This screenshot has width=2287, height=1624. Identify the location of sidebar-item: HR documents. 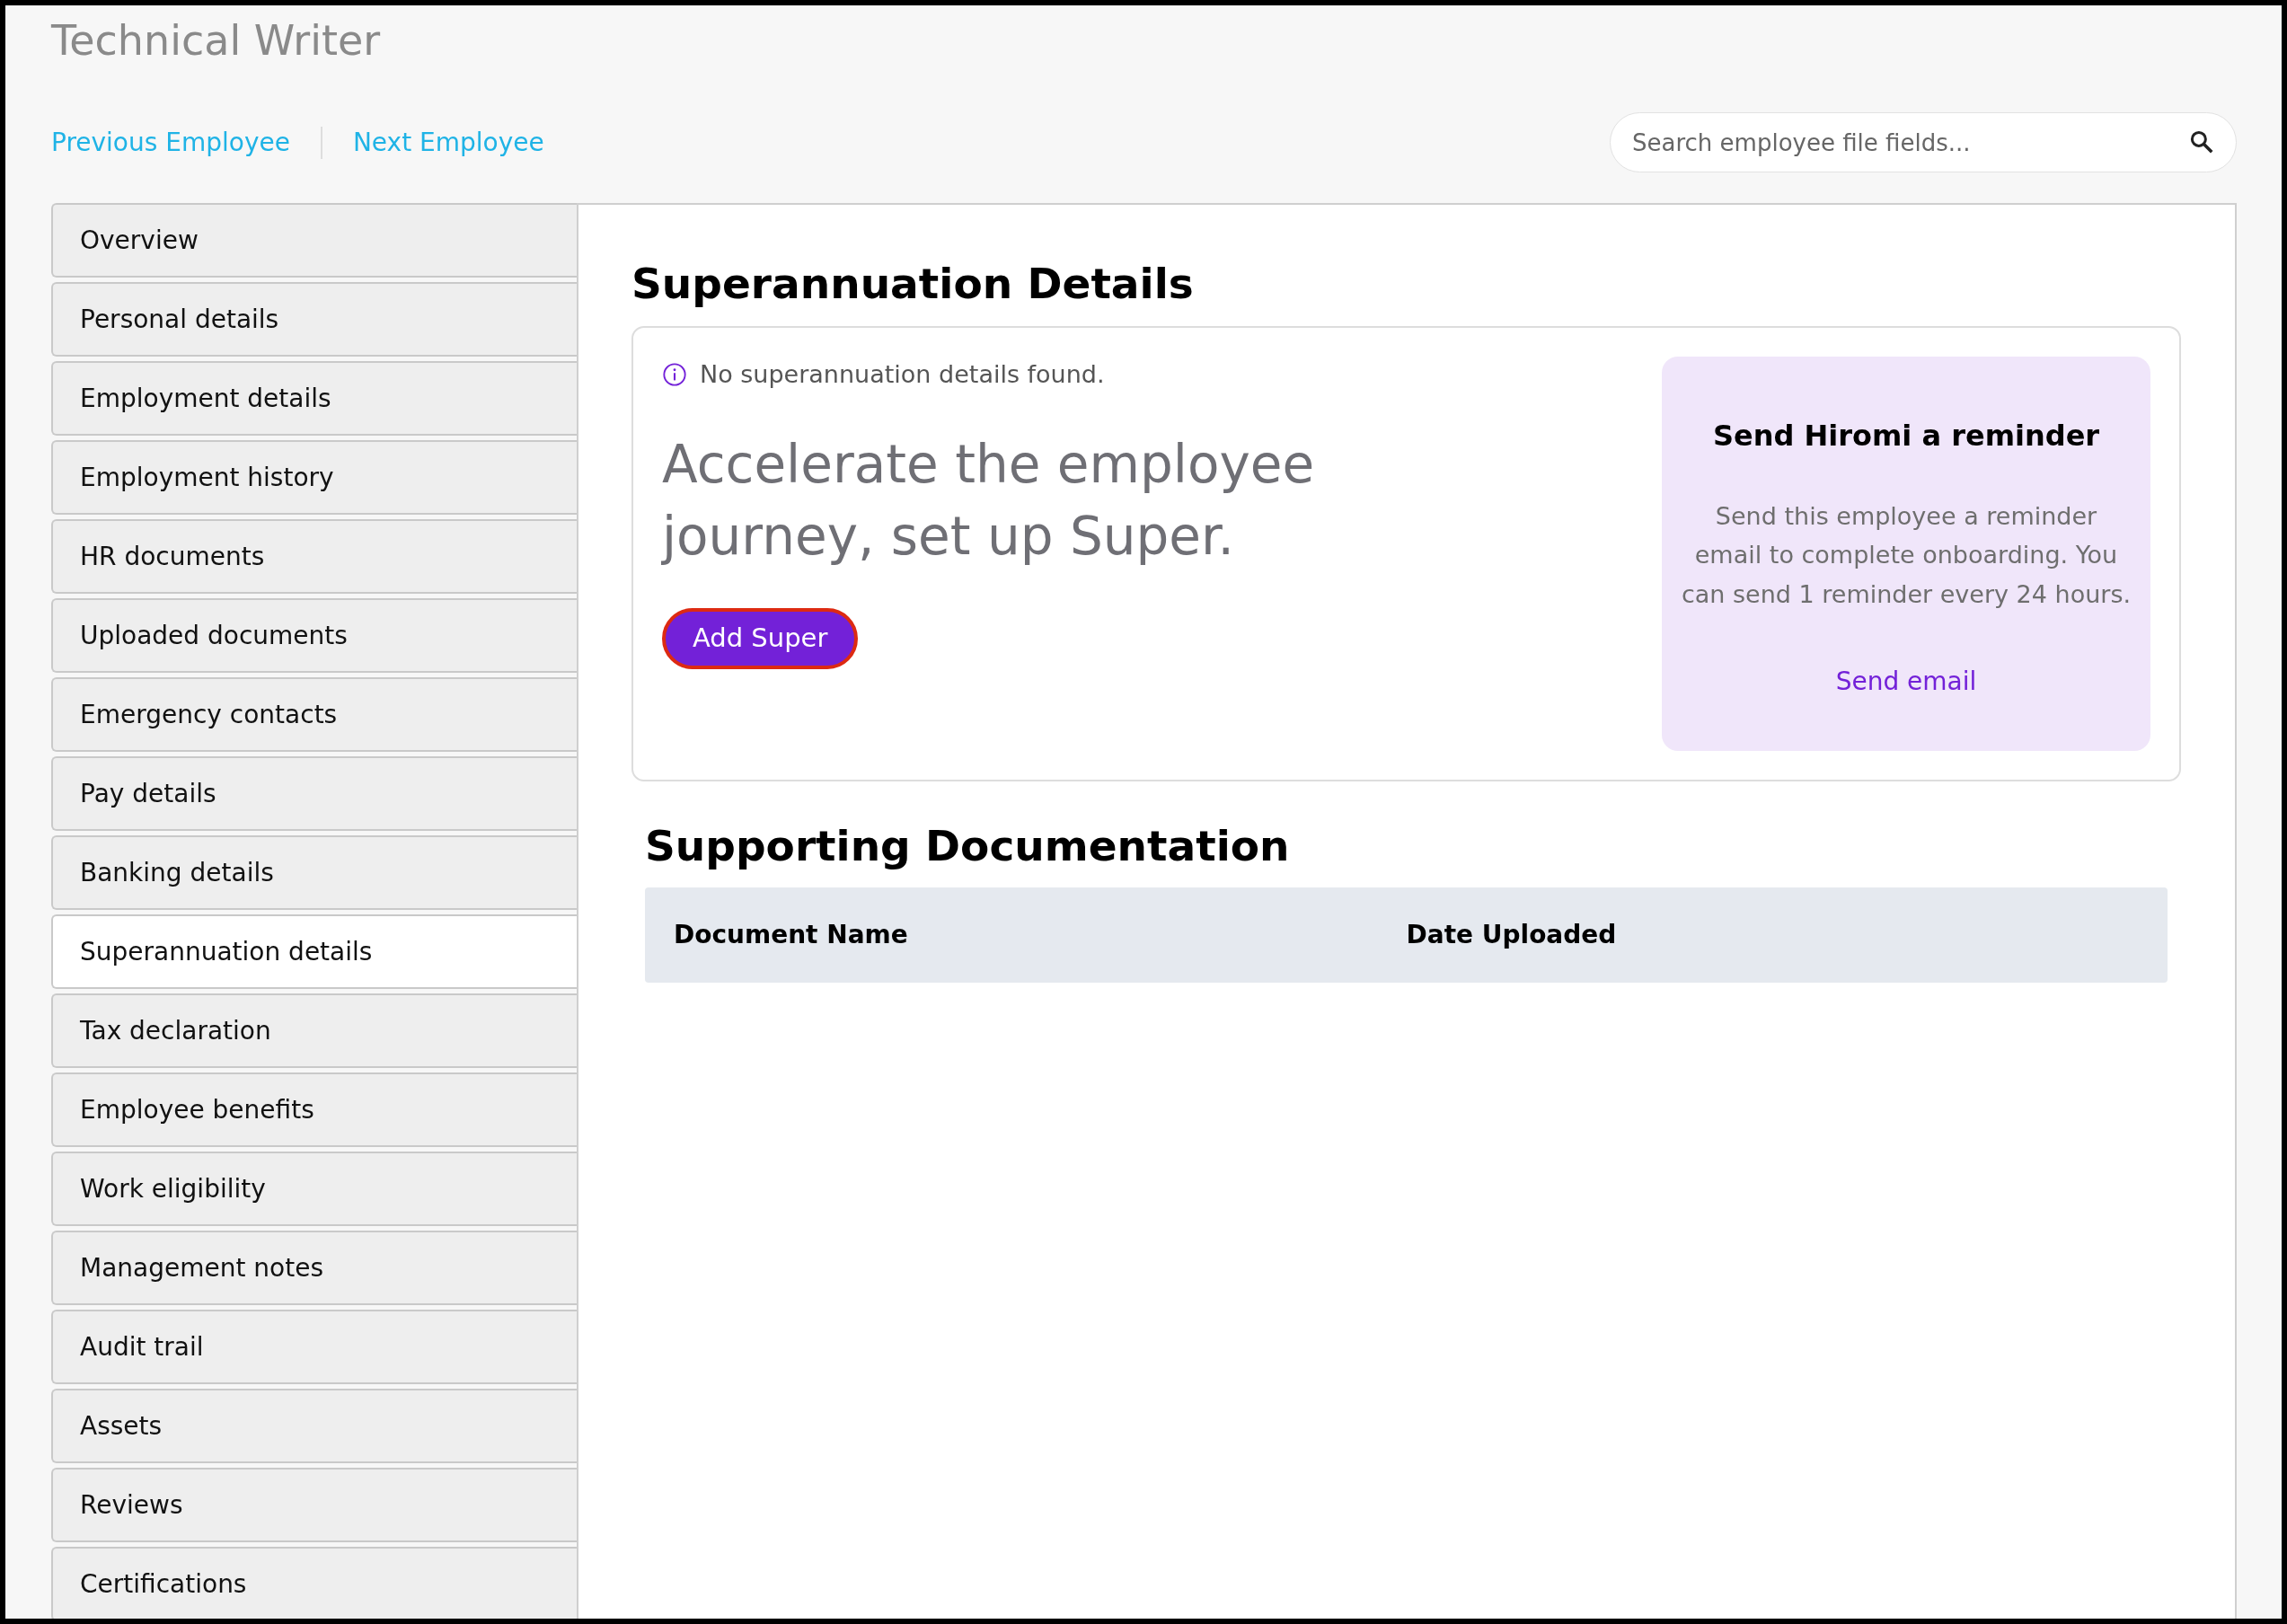
(314, 557).